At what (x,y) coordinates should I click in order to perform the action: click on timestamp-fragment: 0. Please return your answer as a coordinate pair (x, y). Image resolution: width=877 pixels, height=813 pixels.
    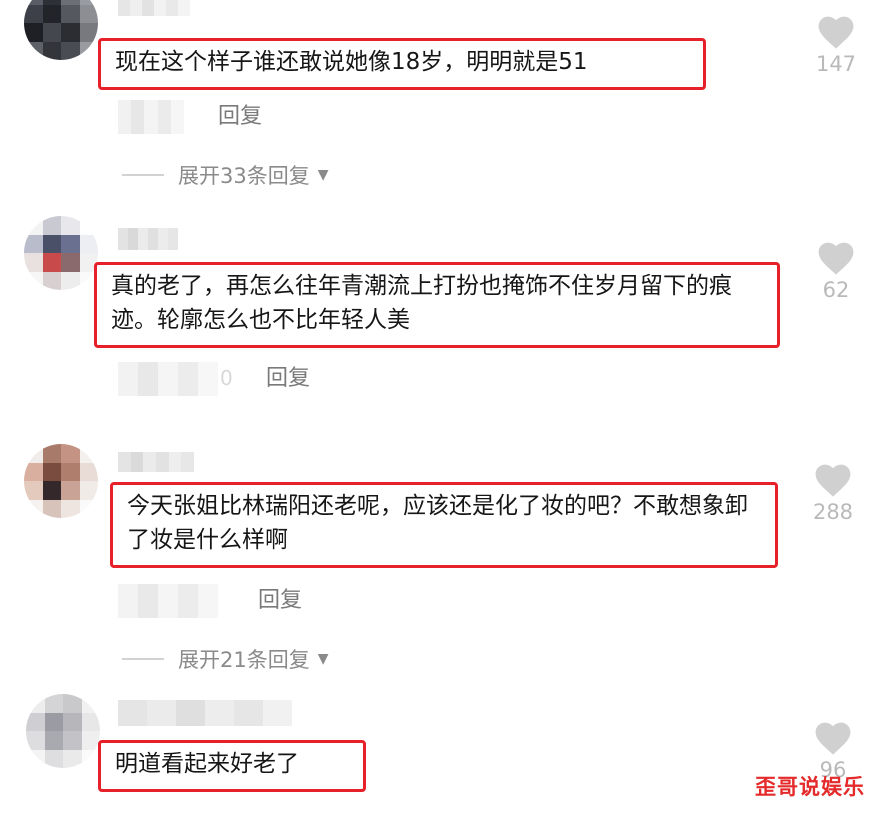
    Looking at the image, I should click on (226, 378).